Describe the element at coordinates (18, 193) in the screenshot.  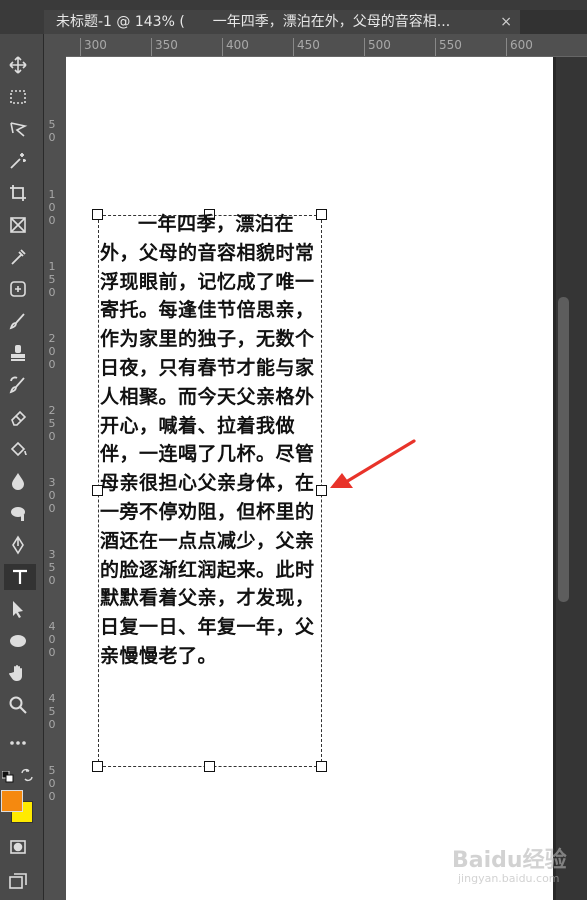
I see `crop-icon` at that location.